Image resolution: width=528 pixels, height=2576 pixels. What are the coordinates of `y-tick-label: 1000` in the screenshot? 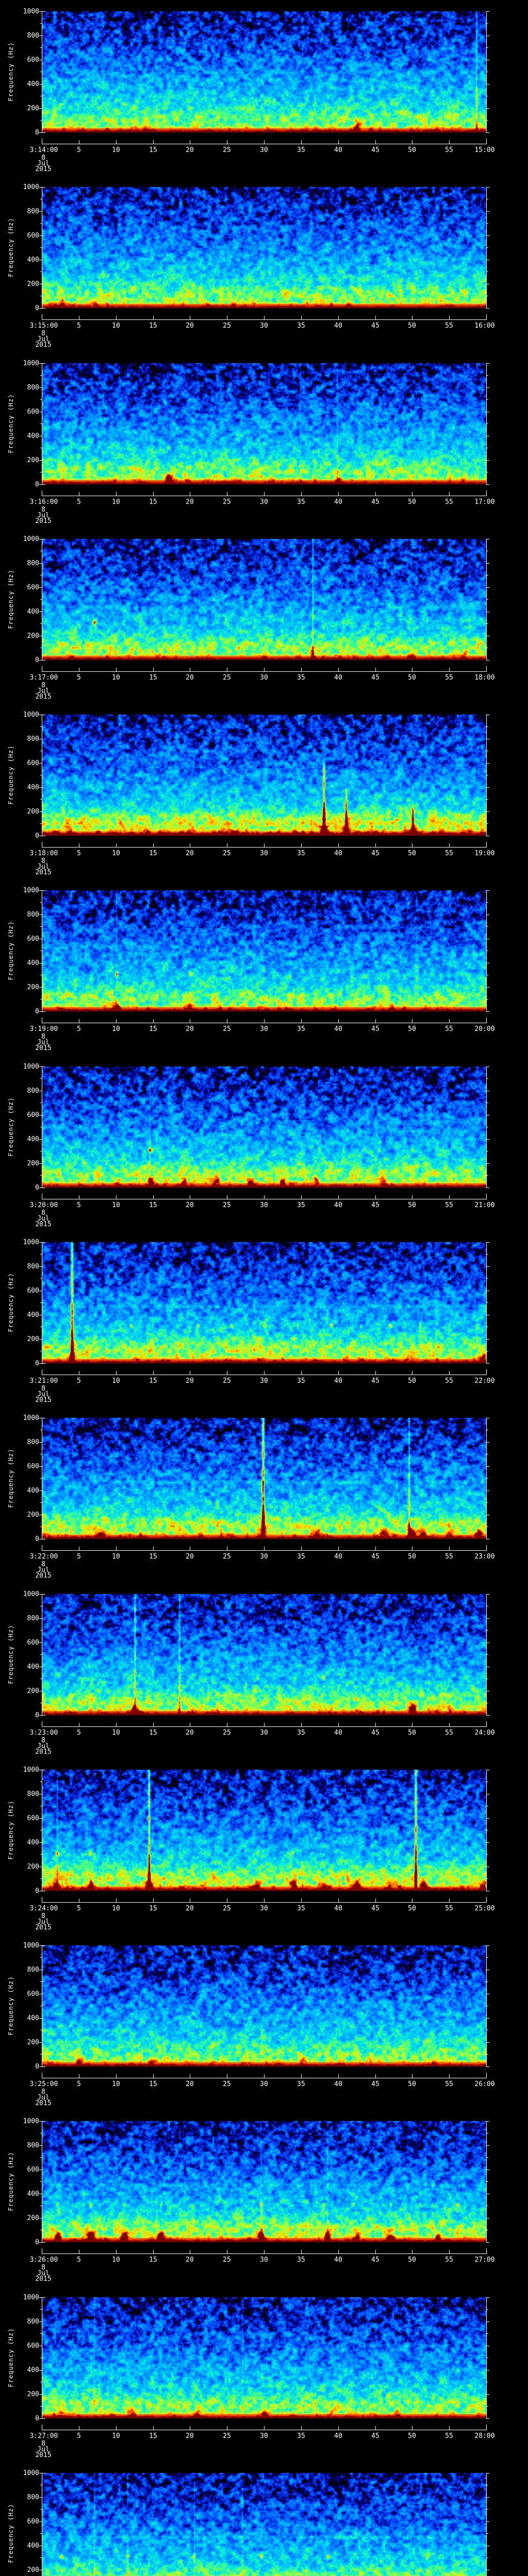 It's located at (31, 2297).